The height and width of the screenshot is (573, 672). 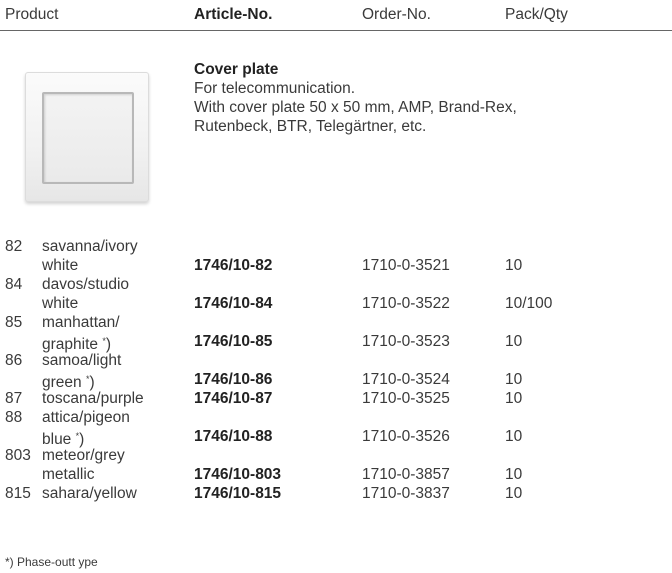 What do you see at coordinates (86, 294) in the screenshot?
I see `color-name: davos/studio white` at bounding box center [86, 294].